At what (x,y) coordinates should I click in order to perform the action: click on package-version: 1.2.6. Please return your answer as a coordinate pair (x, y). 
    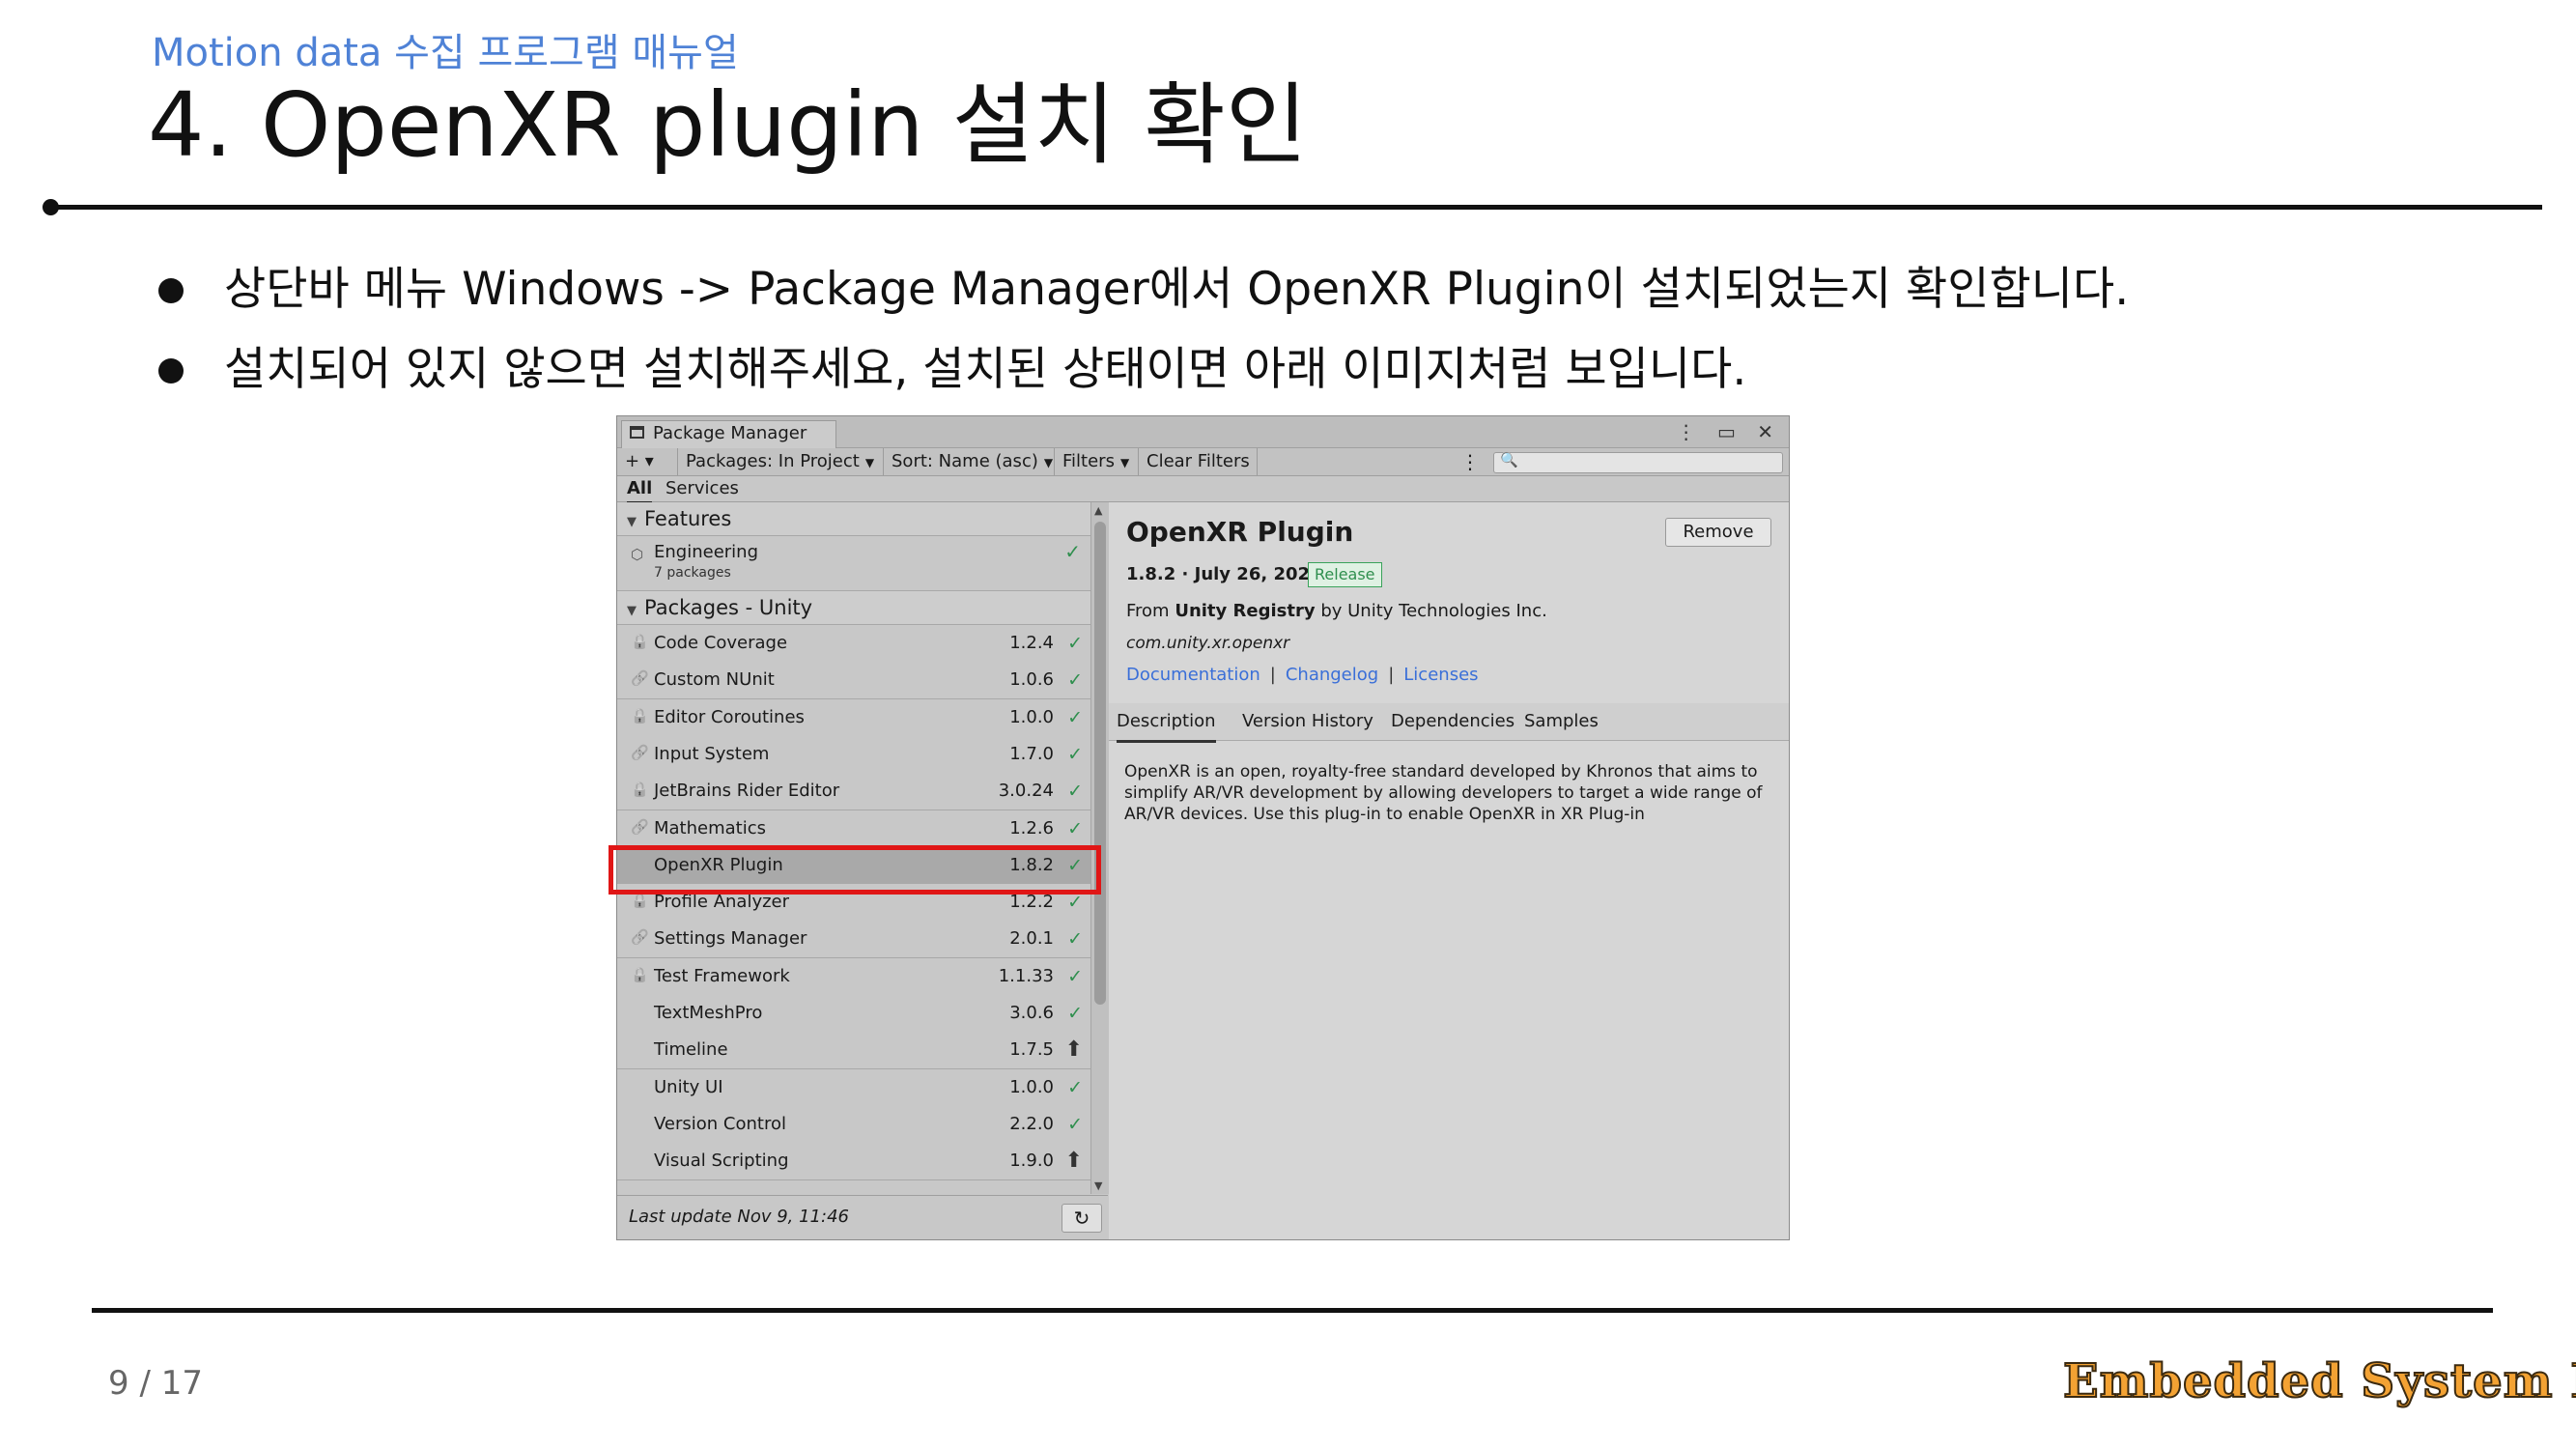
    Looking at the image, I should click on (1031, 827).